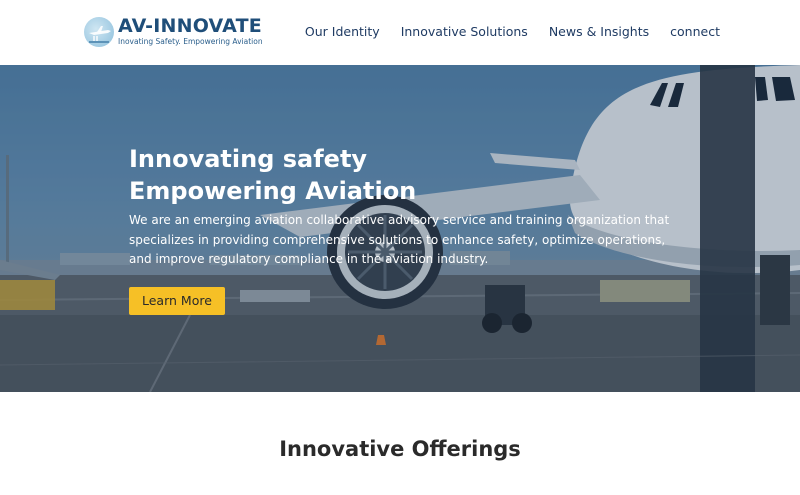  What do you see at coordinates (599, 32) in the screenshot?
I see `nav-news-insights: News & Insights` at bounding box center [599, 32].